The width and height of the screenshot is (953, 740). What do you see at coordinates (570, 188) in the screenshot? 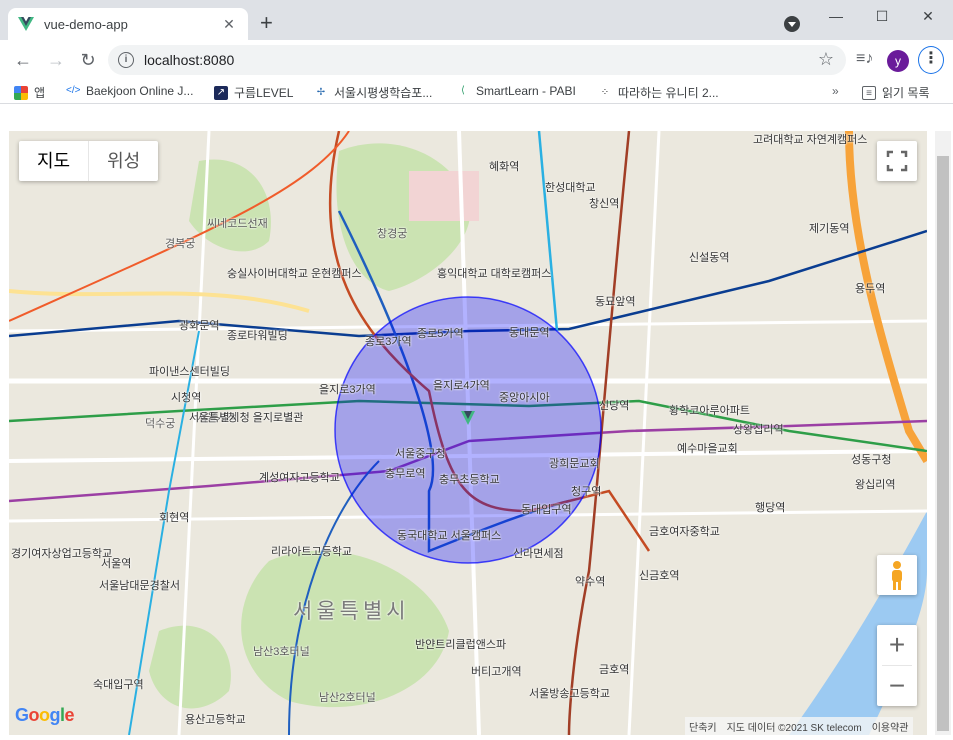
I see `place-label: 한성대학교` at bounding box center [570, 188].